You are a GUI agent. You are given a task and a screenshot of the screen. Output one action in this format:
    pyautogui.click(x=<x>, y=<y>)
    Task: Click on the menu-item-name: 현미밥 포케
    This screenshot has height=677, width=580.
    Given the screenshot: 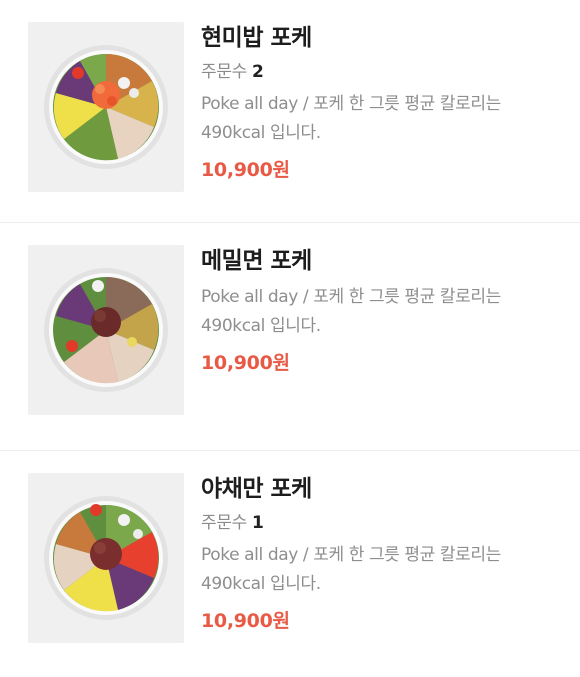 What is the action you would take?
    pyautogui.click(x=256, y=38)
    